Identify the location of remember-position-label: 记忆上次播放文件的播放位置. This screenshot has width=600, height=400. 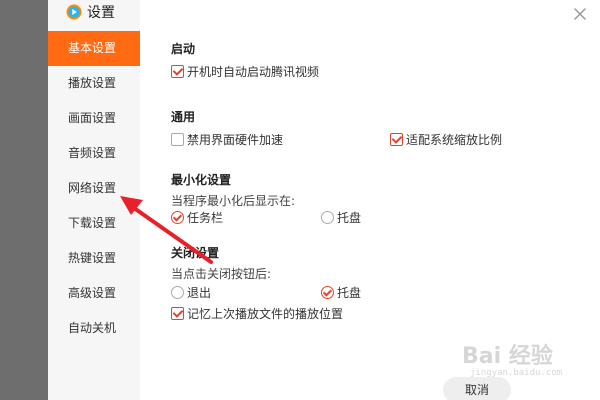
(265, 313).